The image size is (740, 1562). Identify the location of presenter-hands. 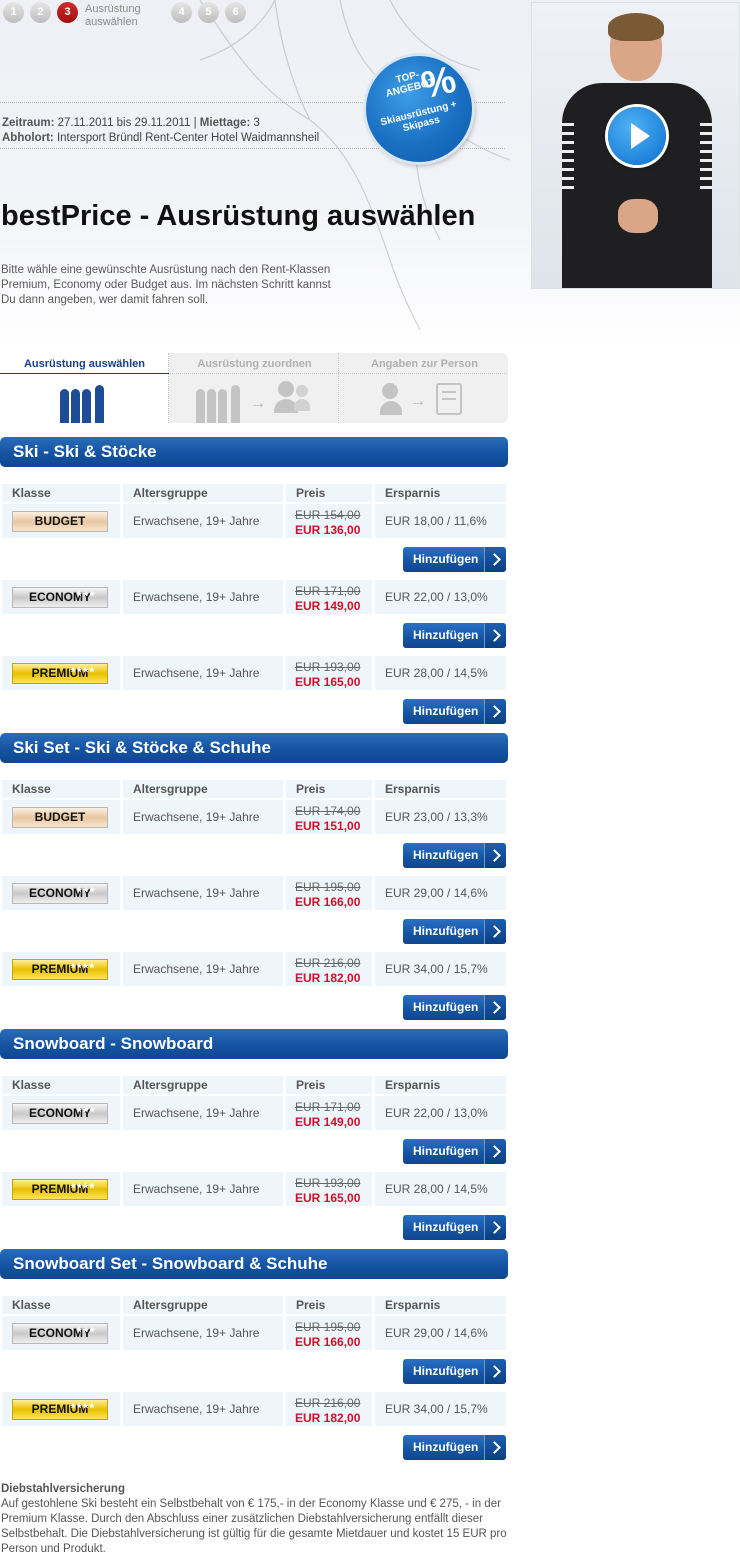
(638, 216).